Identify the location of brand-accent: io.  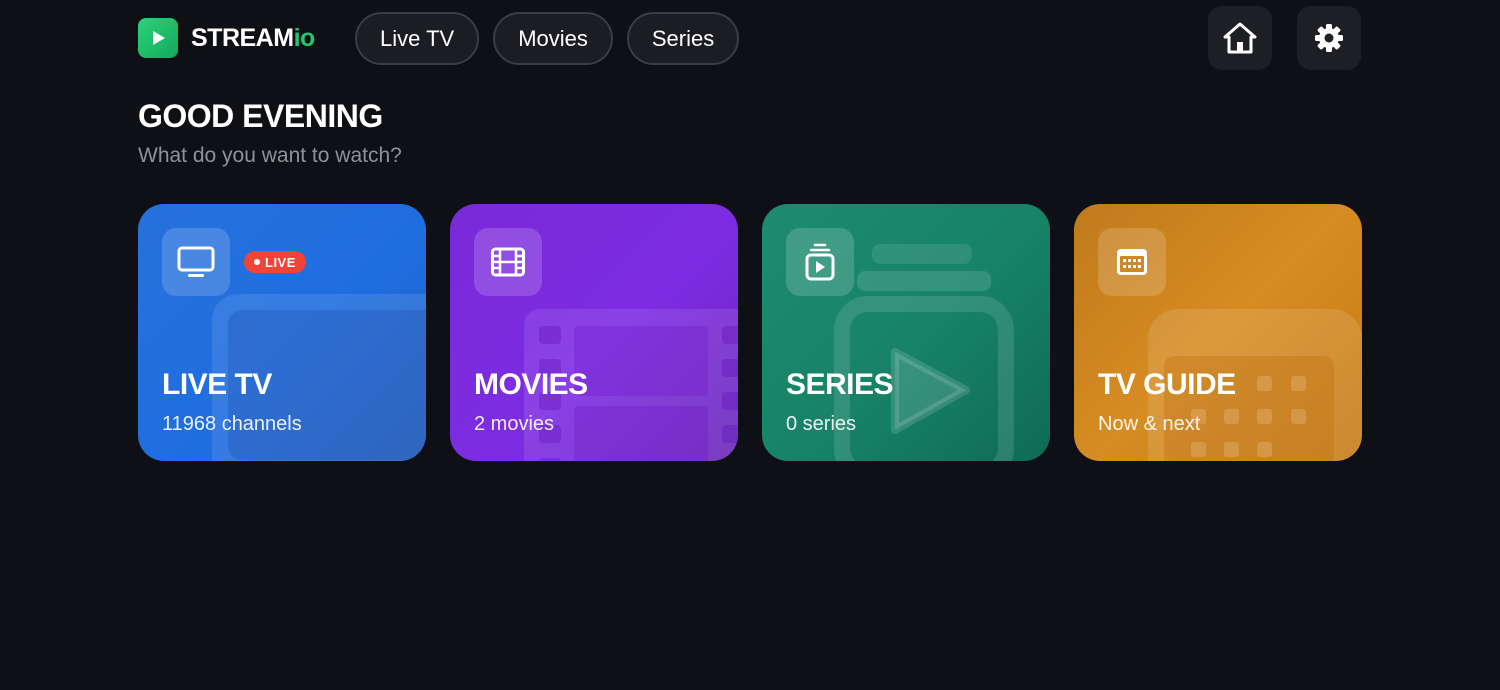
(304, 37).